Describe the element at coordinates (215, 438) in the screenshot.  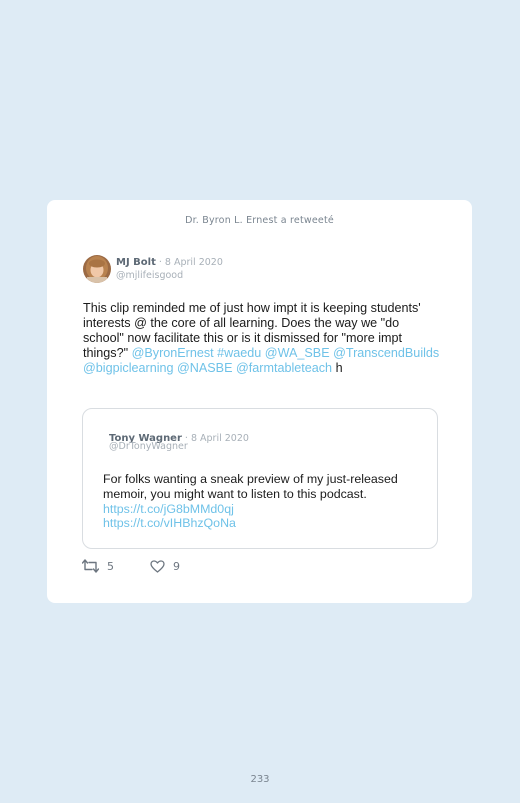
I see `quoted-tweet-date: · 8 April 2020` at that location.